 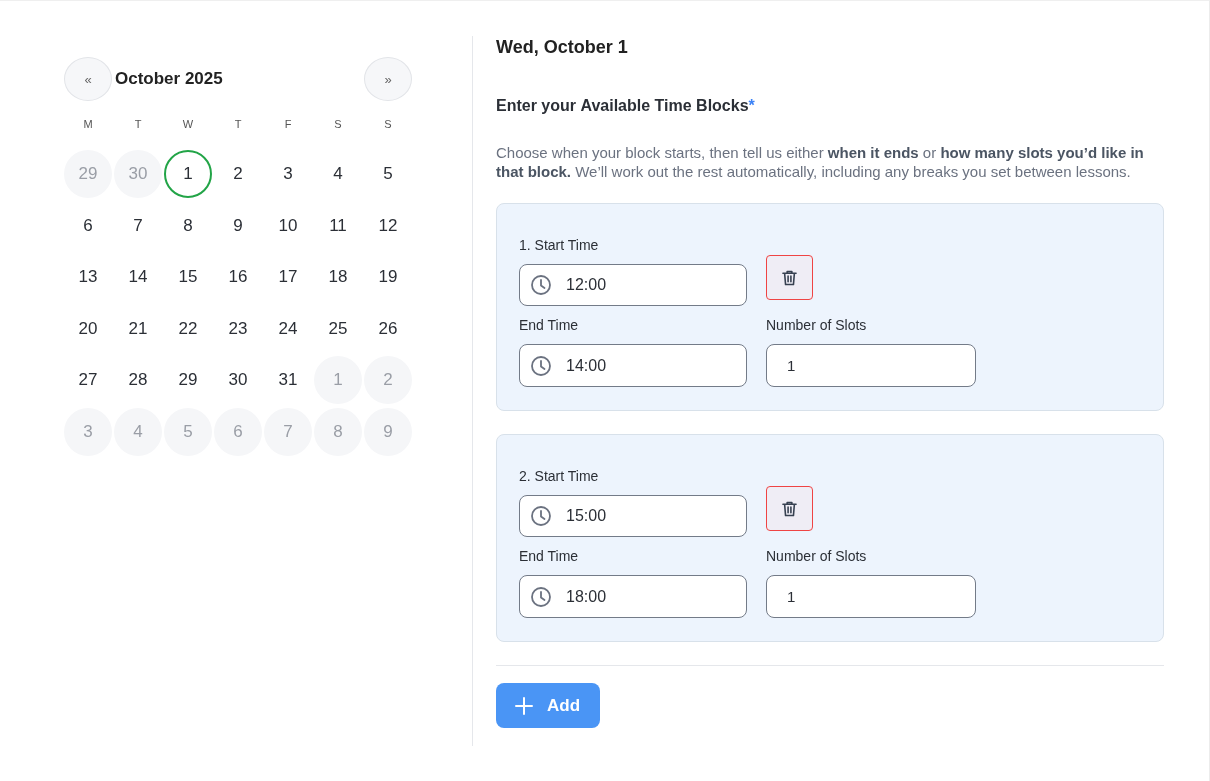 What do you see at coordinates (188, 277) in the screenshot?
I see `calendar-day: 15` at bounding box center [188, 277].